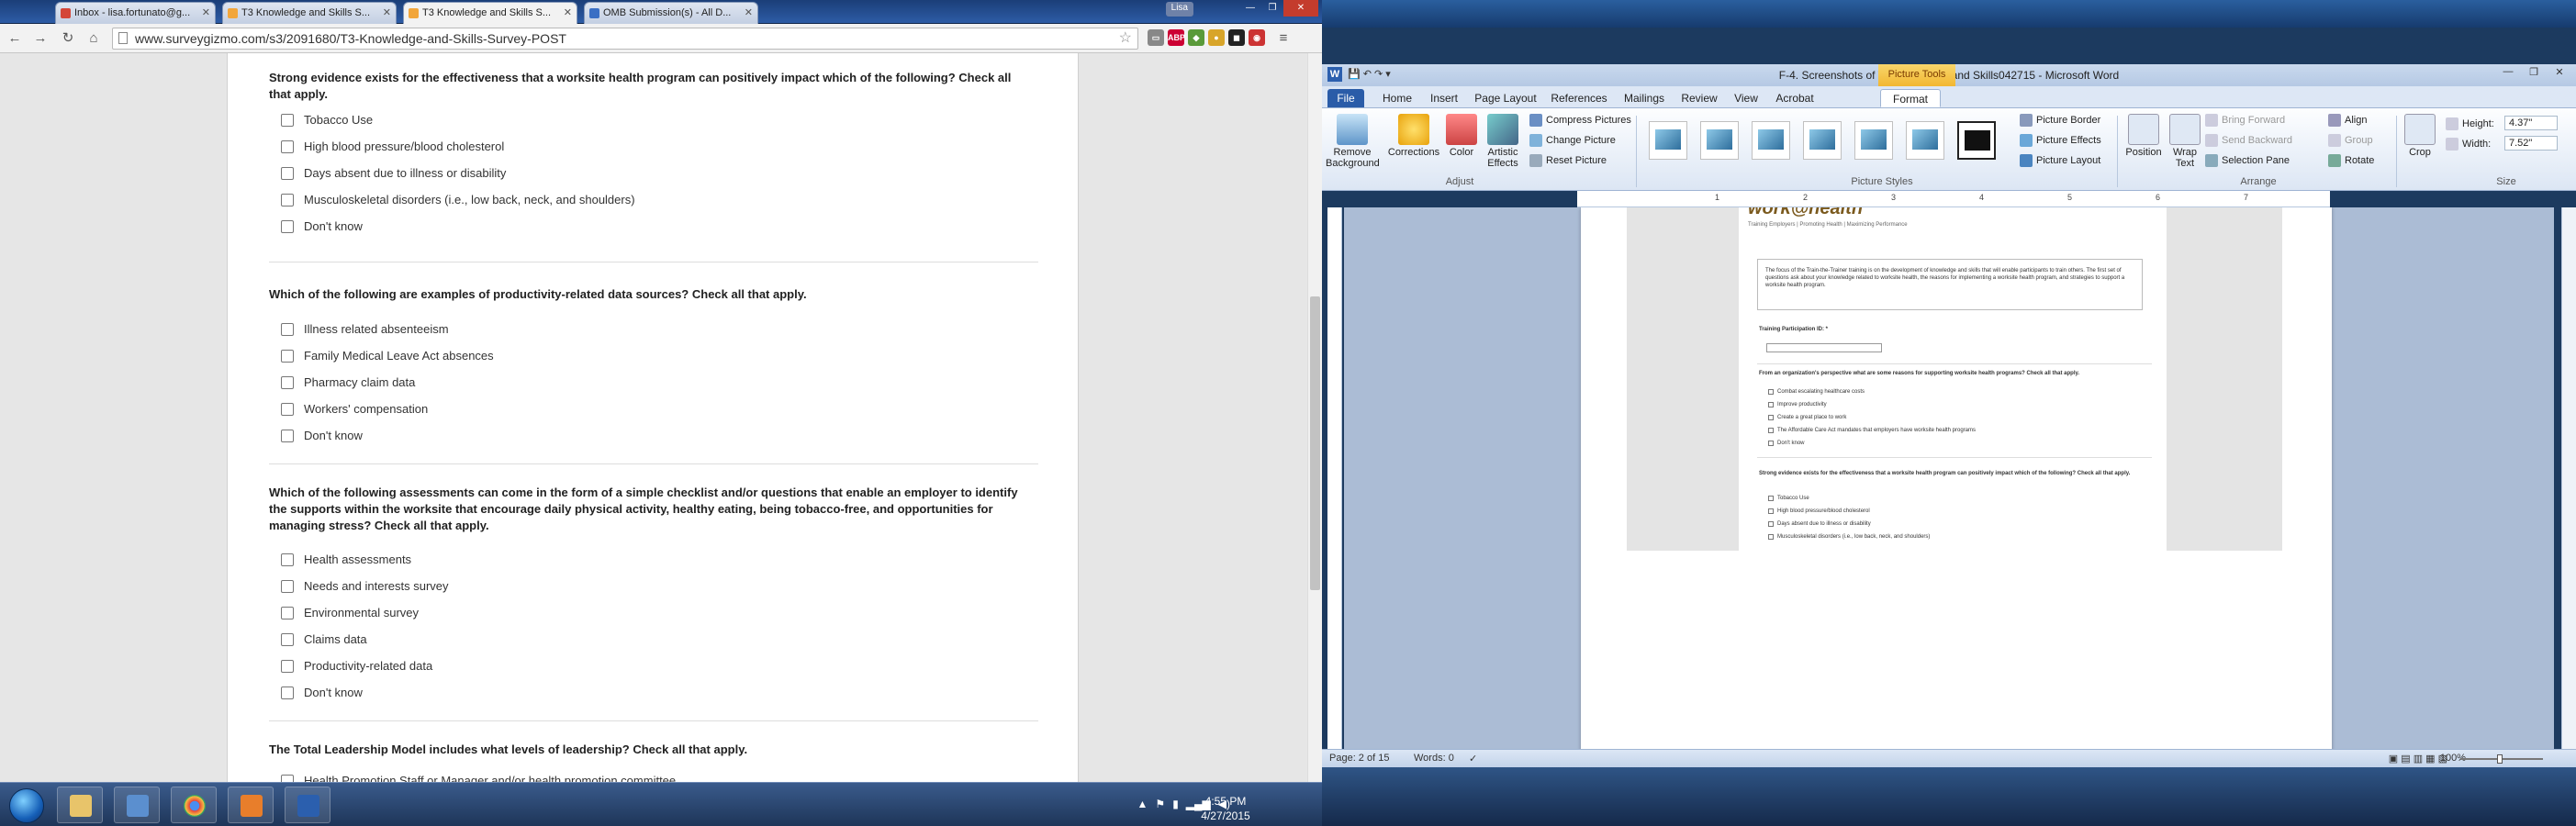  I want to click on option-row: Claims data, so click(652, 647).